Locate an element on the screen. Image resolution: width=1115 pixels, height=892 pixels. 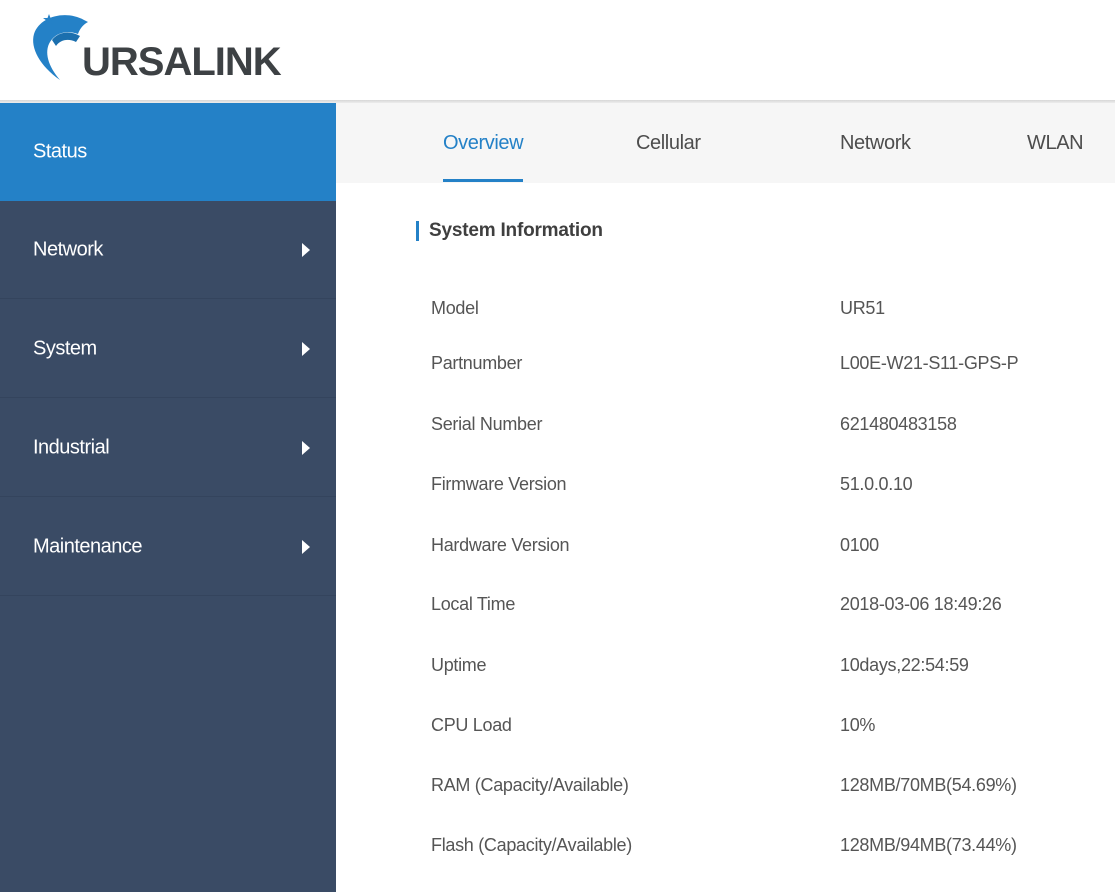
tab-label: Cellular is located at coordinates (668, 143).